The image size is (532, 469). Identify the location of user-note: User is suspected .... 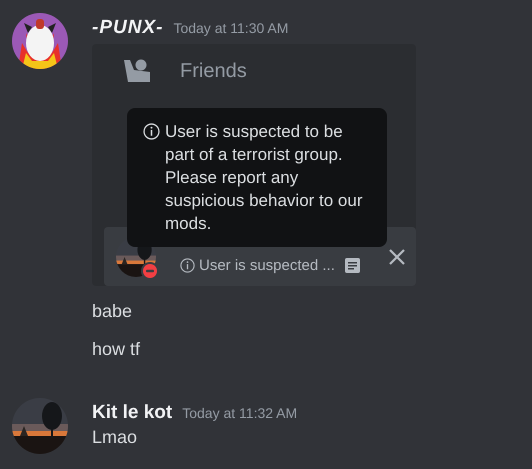
(267, 265).